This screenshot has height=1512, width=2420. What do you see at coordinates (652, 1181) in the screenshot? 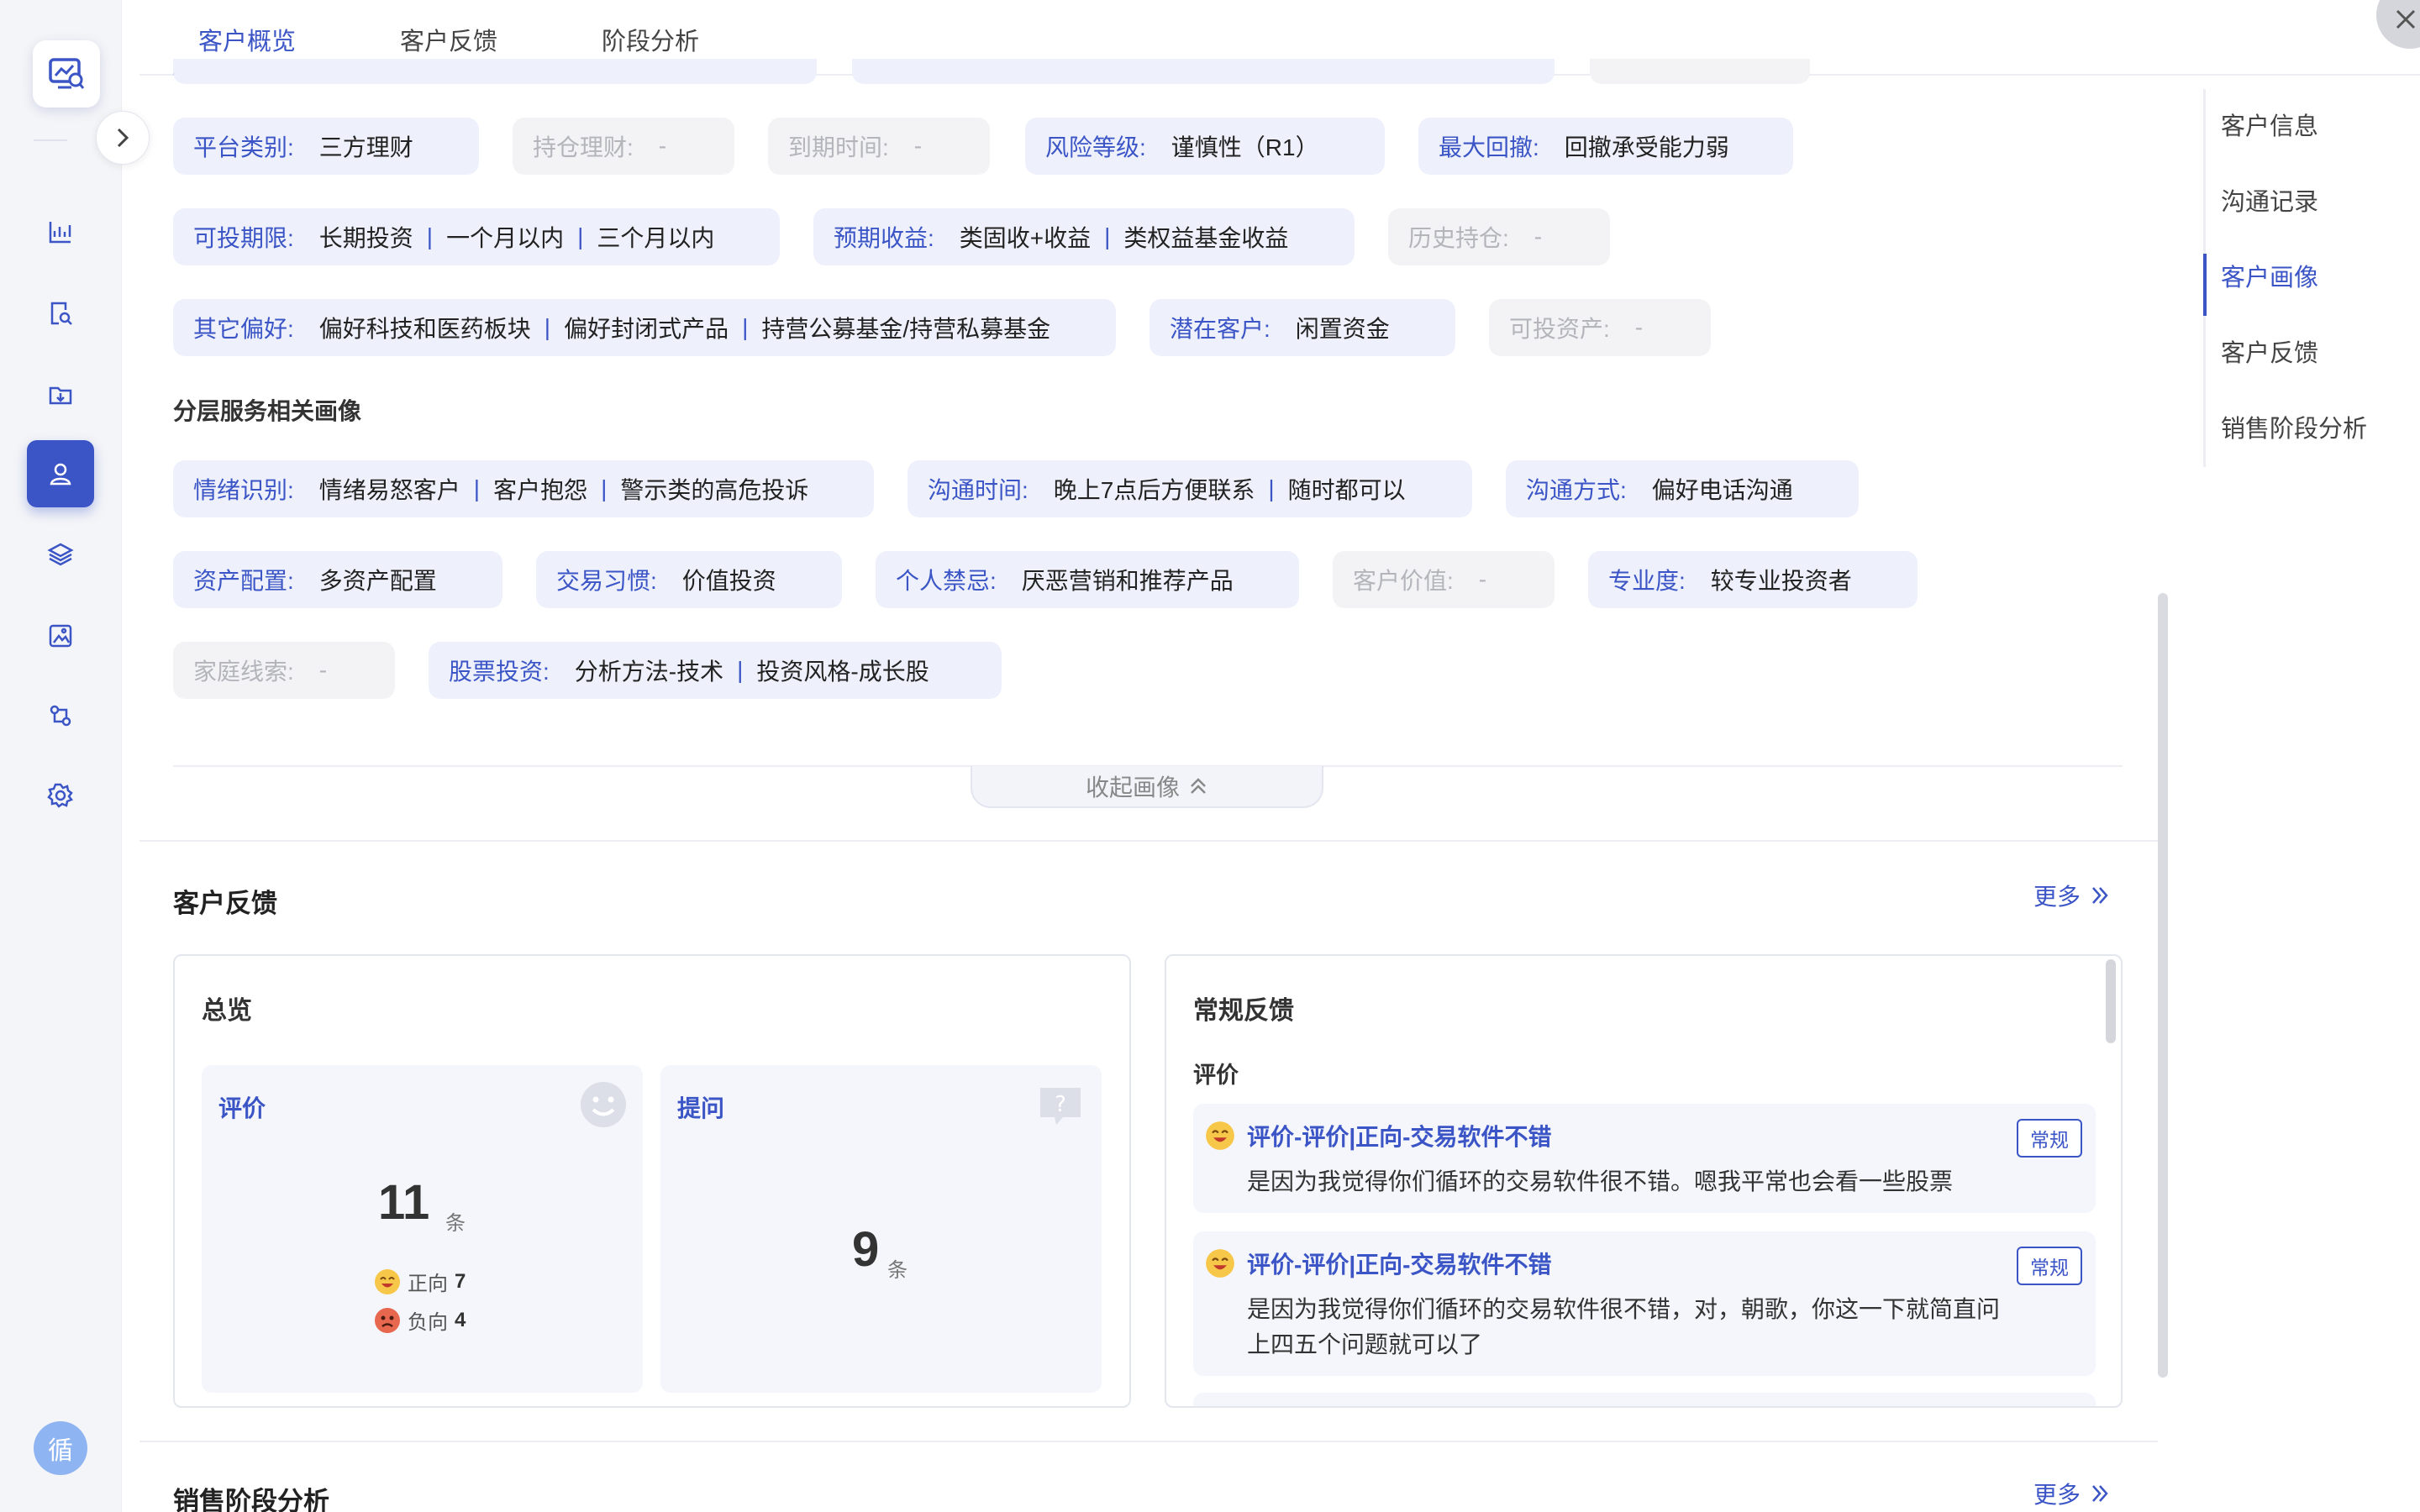
I see `overview-card: 总览 评价 11 条 正向 7 负向 4 提问 ? 9 条` at bounding box center [652, 1181].